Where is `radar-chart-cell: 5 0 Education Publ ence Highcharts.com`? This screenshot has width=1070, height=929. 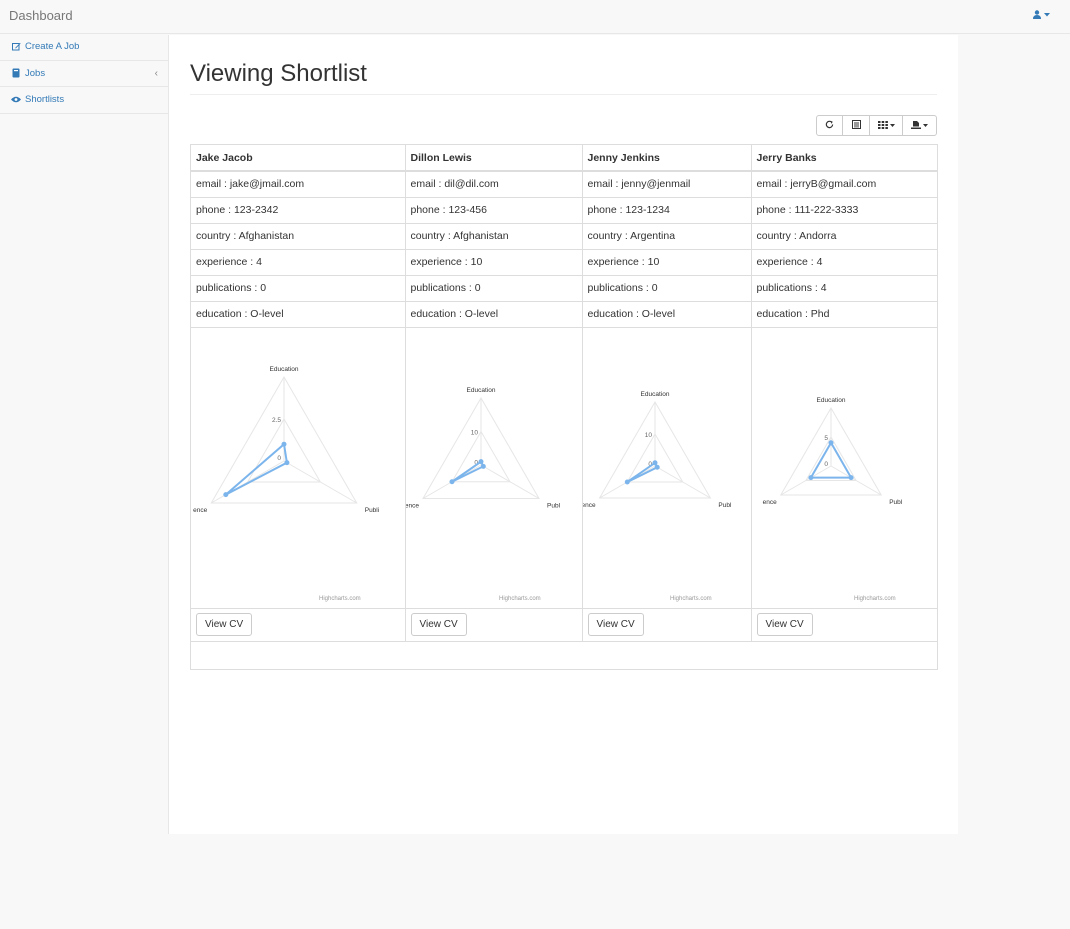 radar-chart-cell: 5 0 Education Publ ence Highcharts.com is located at coordinates (843, 467).